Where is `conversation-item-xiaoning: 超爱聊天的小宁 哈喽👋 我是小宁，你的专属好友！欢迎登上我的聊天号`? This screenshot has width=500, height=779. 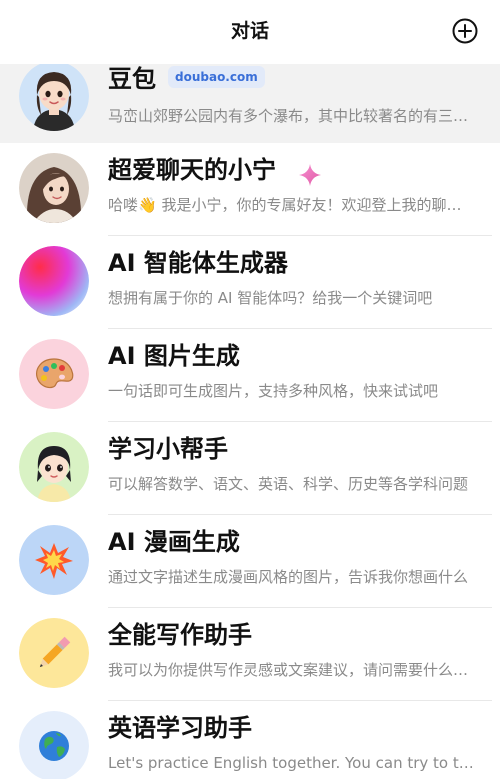
conversation-item-xiaoning: 超爱聊天的小宁 哈喽👋 我是小宁，你的专属好友！欢迎登上我的聊天号 is located at coordinates (250, 189).